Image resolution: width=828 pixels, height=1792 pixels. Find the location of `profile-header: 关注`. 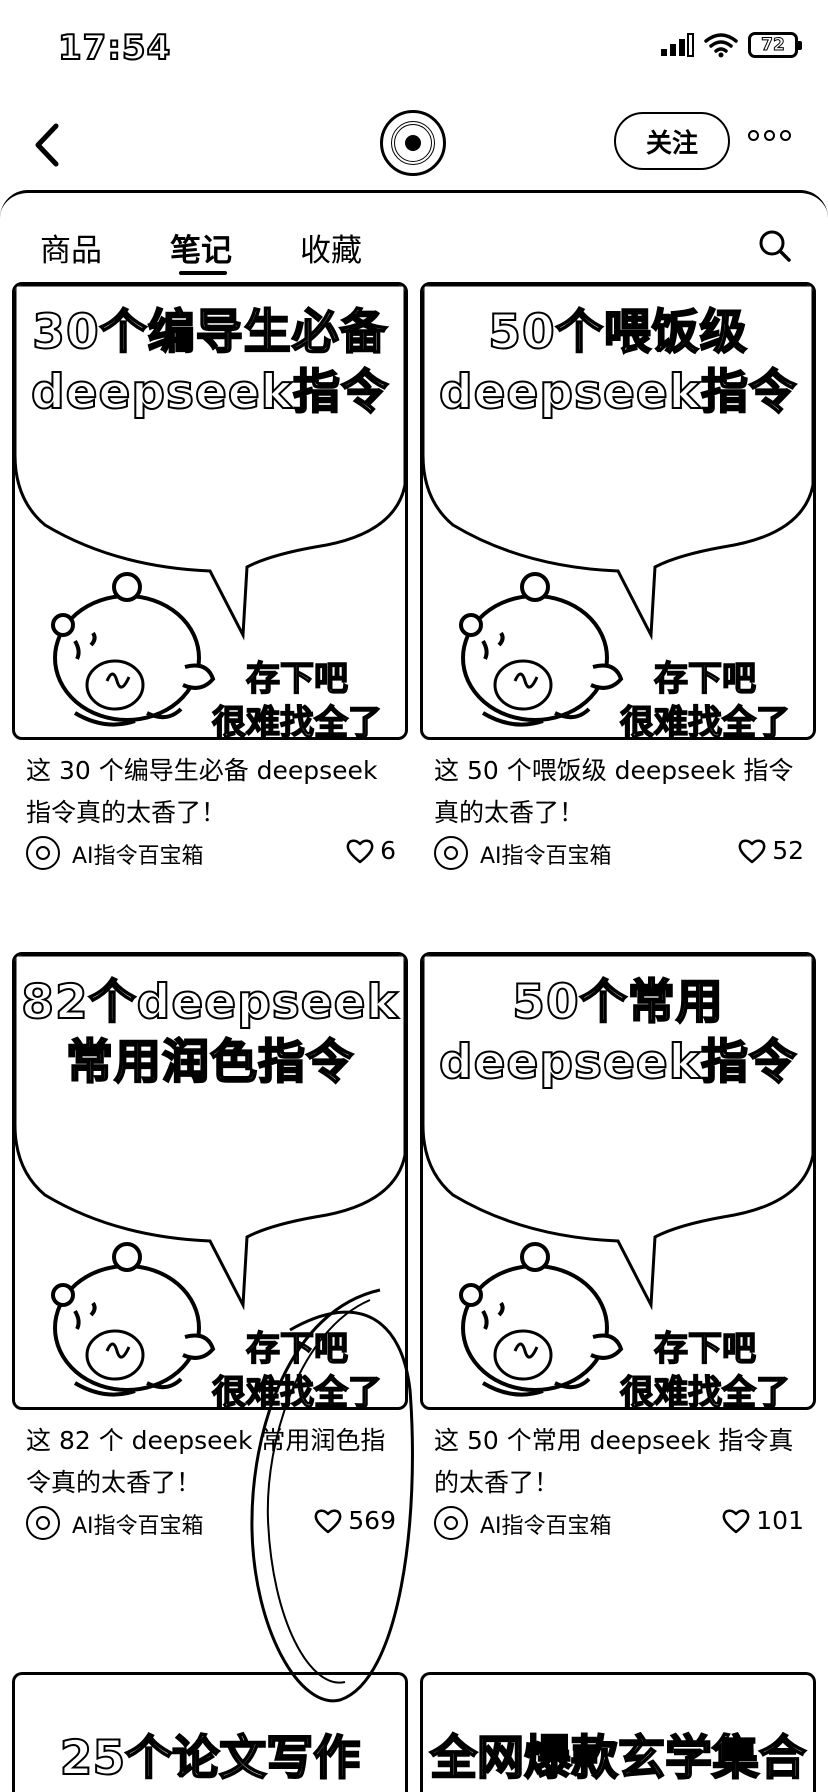

profile-header: 关注 is located at coordinates (414, 145).